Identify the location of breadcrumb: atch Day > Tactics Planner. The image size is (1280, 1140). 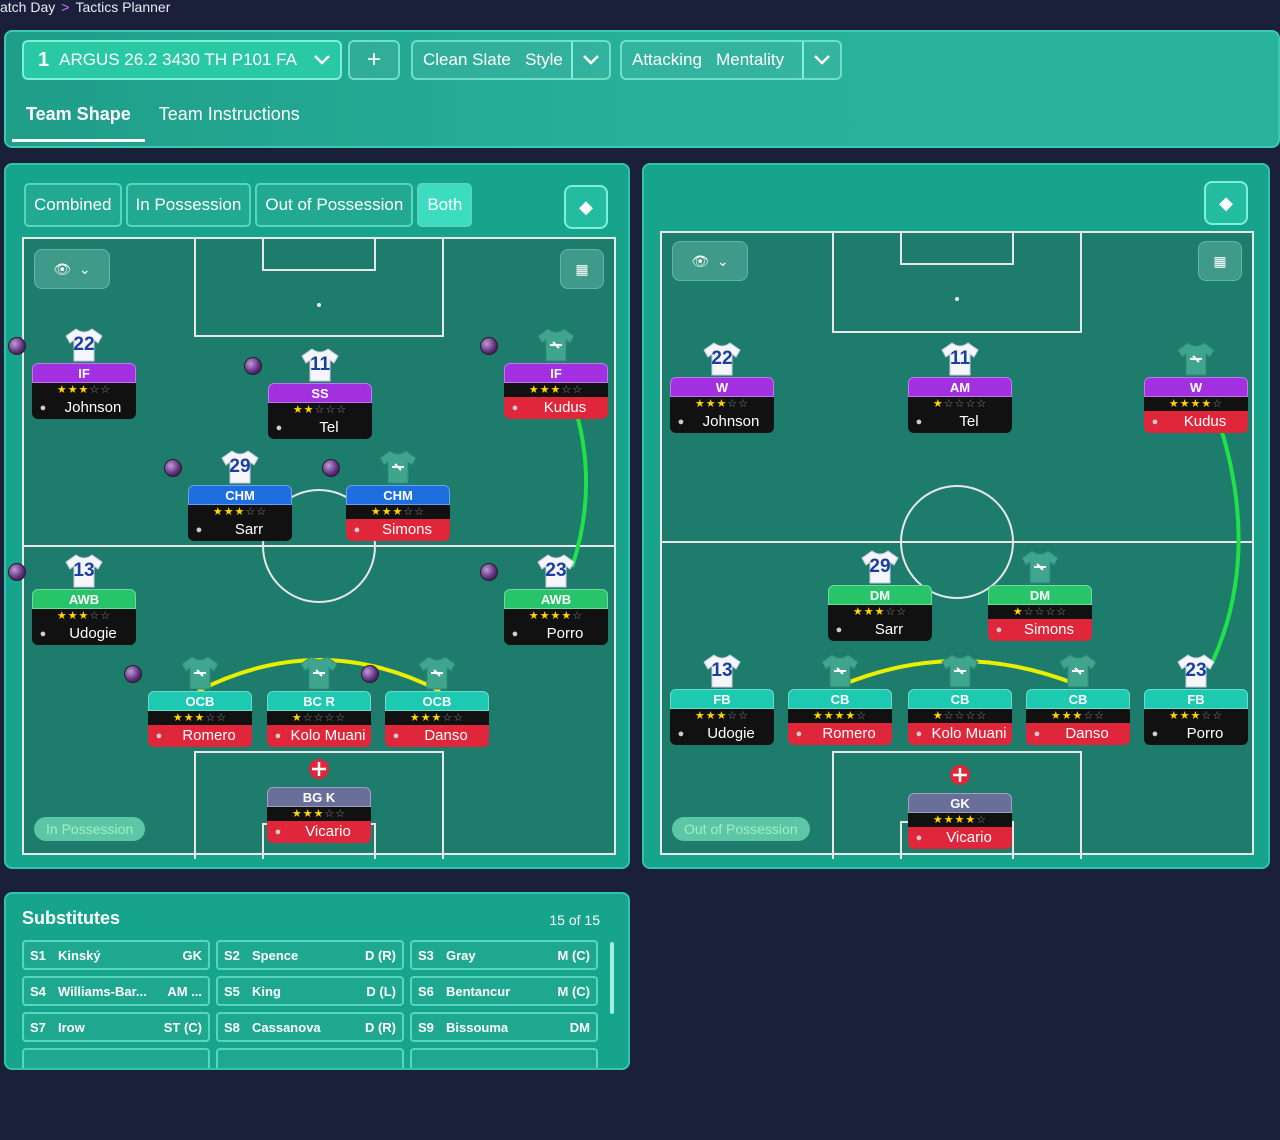
(85, 8).